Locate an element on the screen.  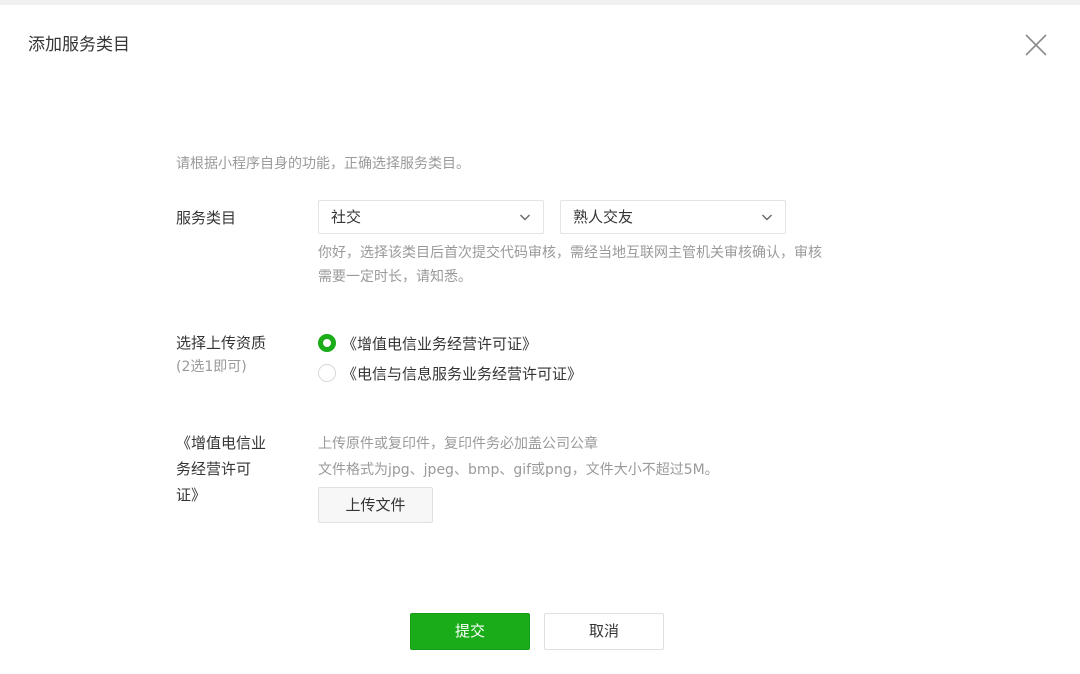
cancel-button: 取消 is located at coordinates (604, 631).